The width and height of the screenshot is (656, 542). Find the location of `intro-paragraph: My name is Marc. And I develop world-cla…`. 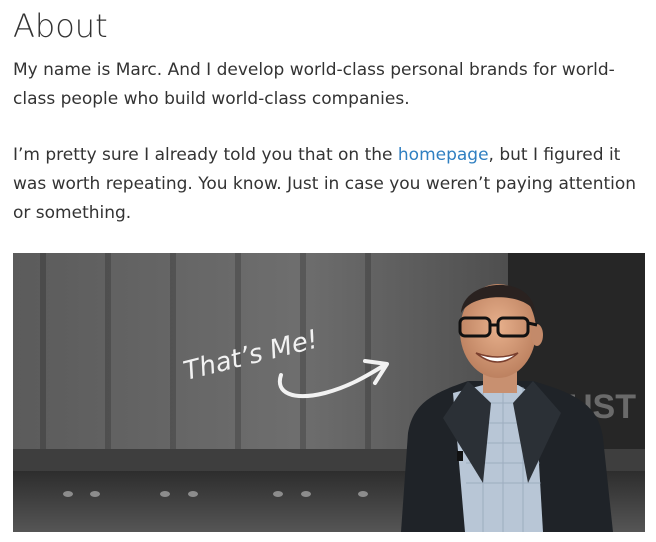

intro-paragraph: My name is Marc. And I develop world-cla… is located at coordinates (314, 84).